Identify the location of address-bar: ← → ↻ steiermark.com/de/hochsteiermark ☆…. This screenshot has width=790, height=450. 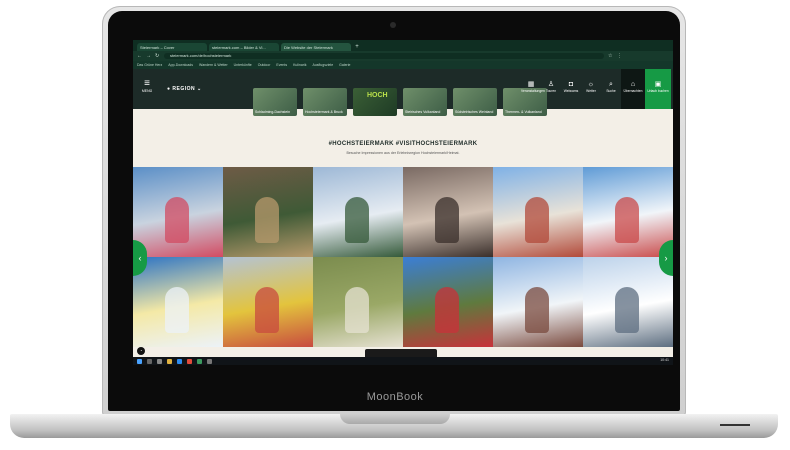
(403, 56).